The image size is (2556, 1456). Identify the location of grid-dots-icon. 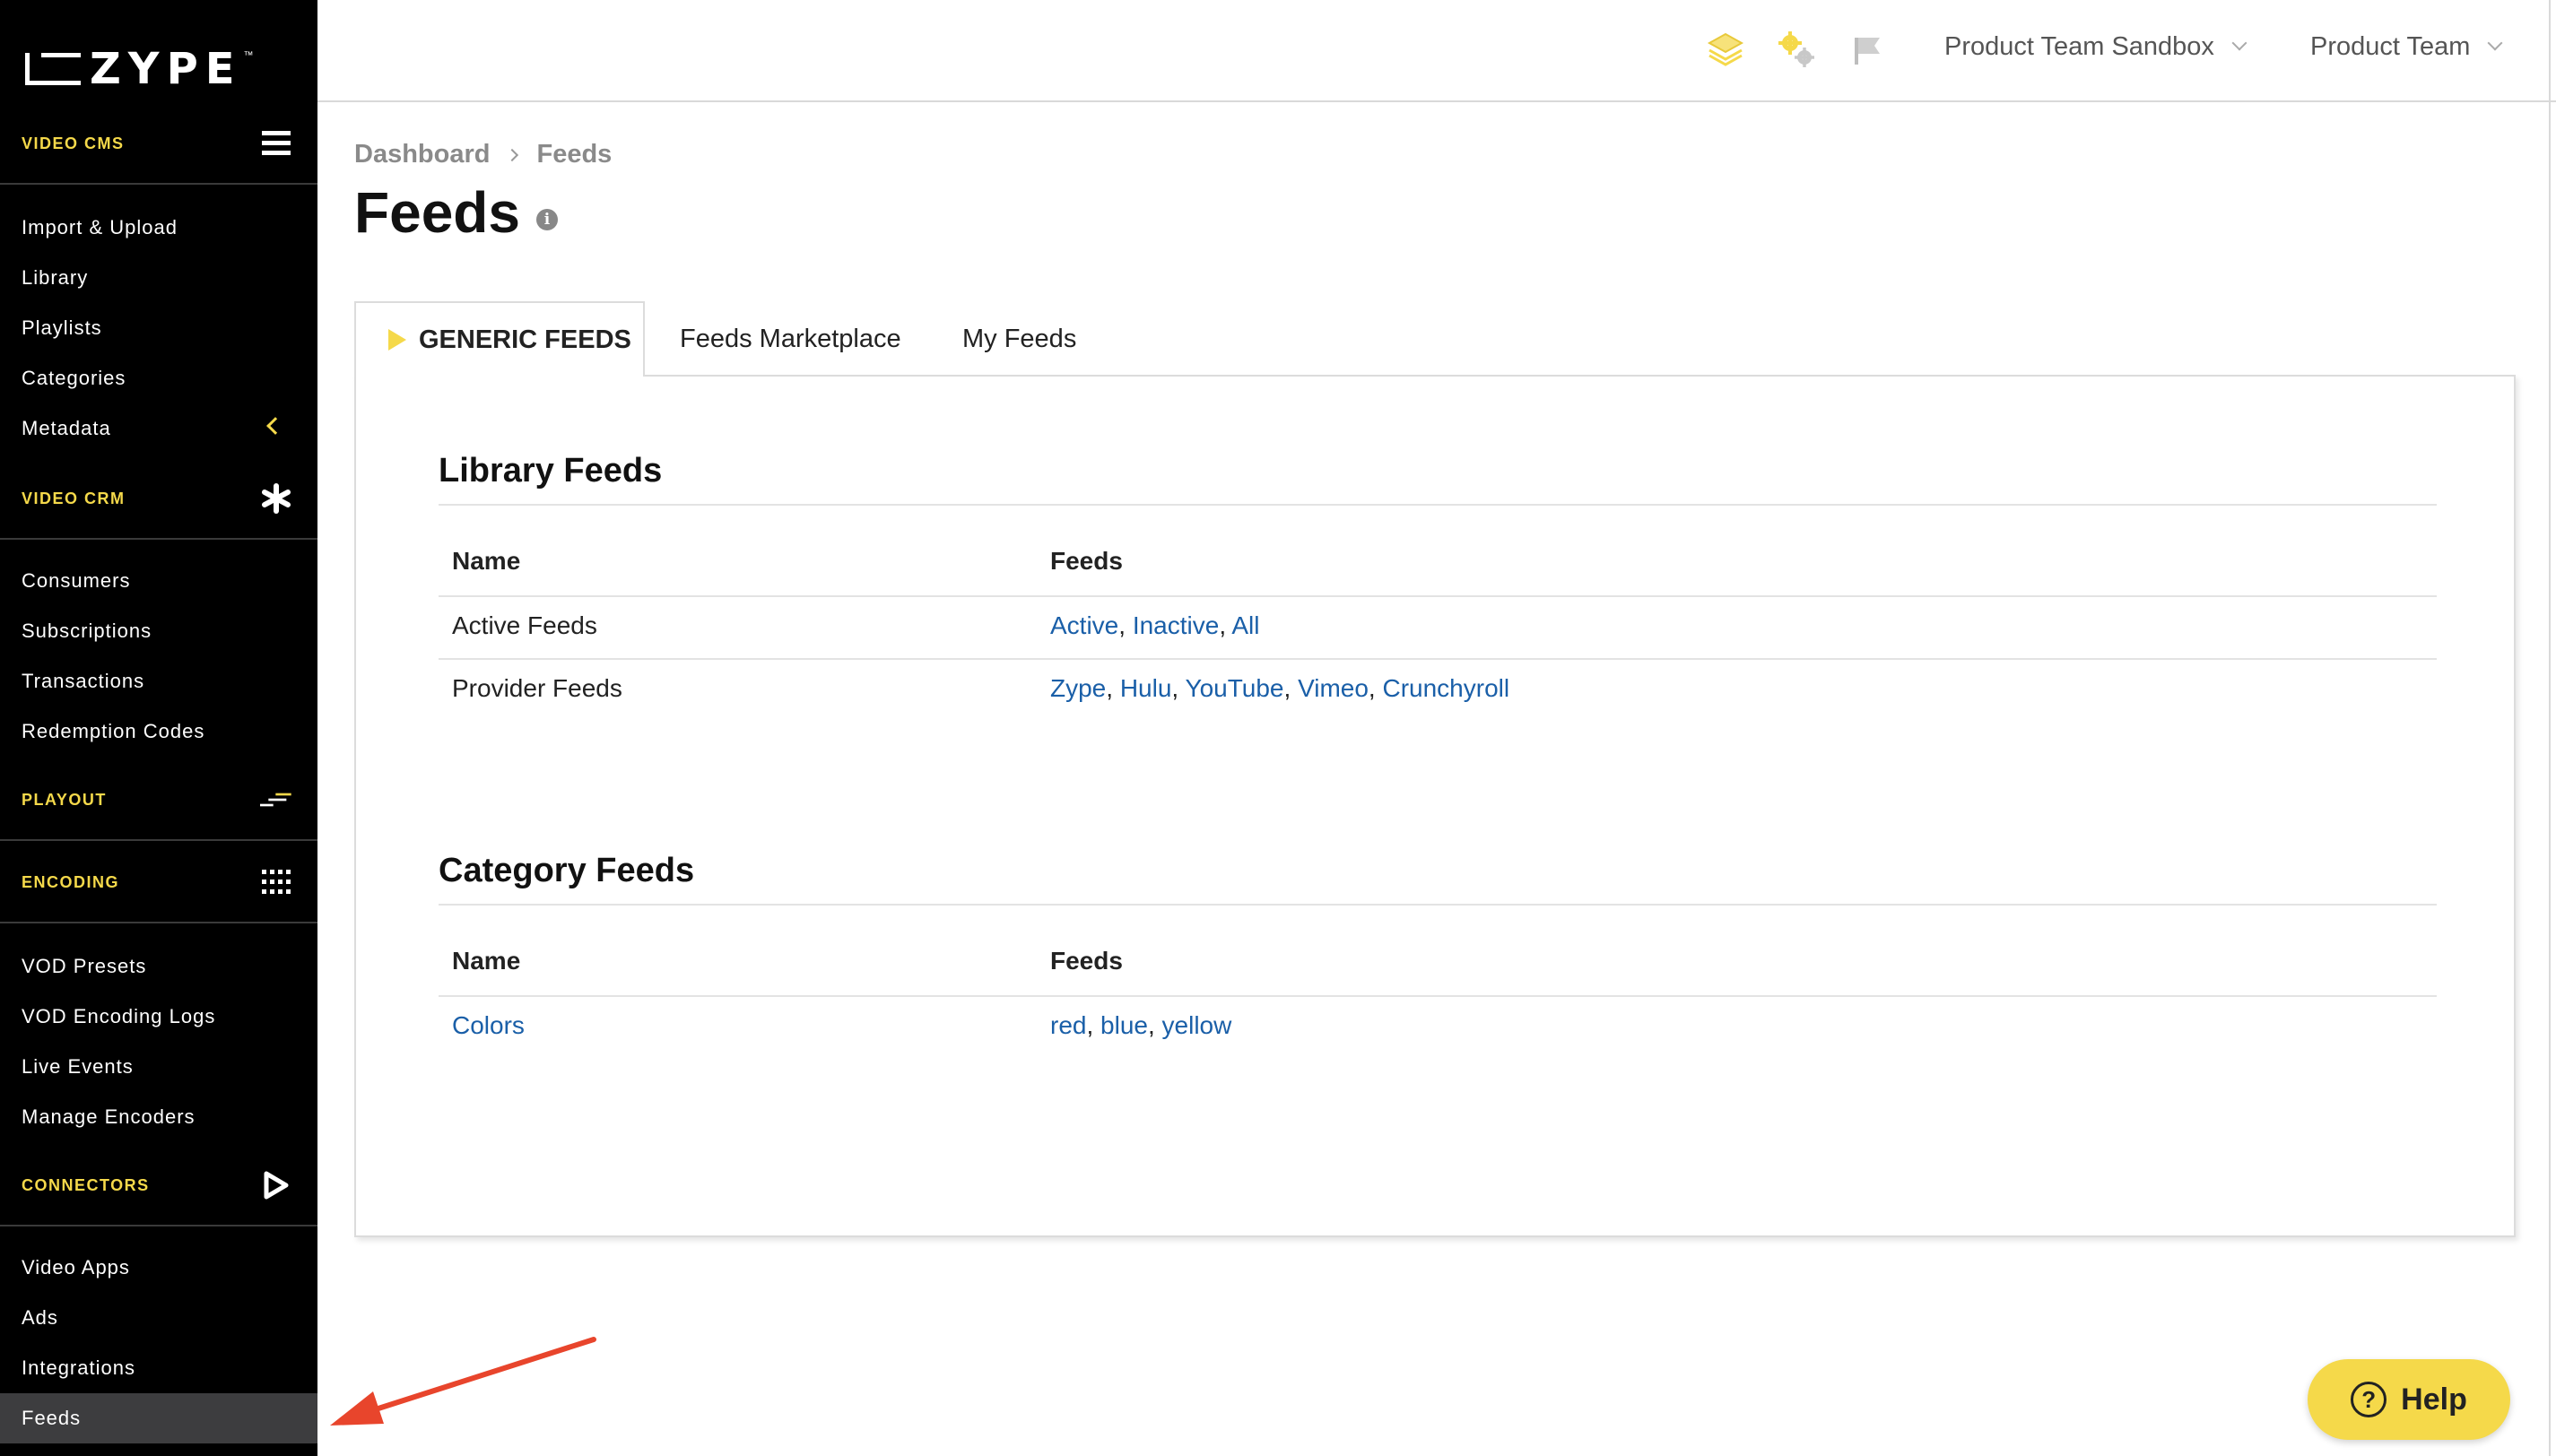
(276, 882).